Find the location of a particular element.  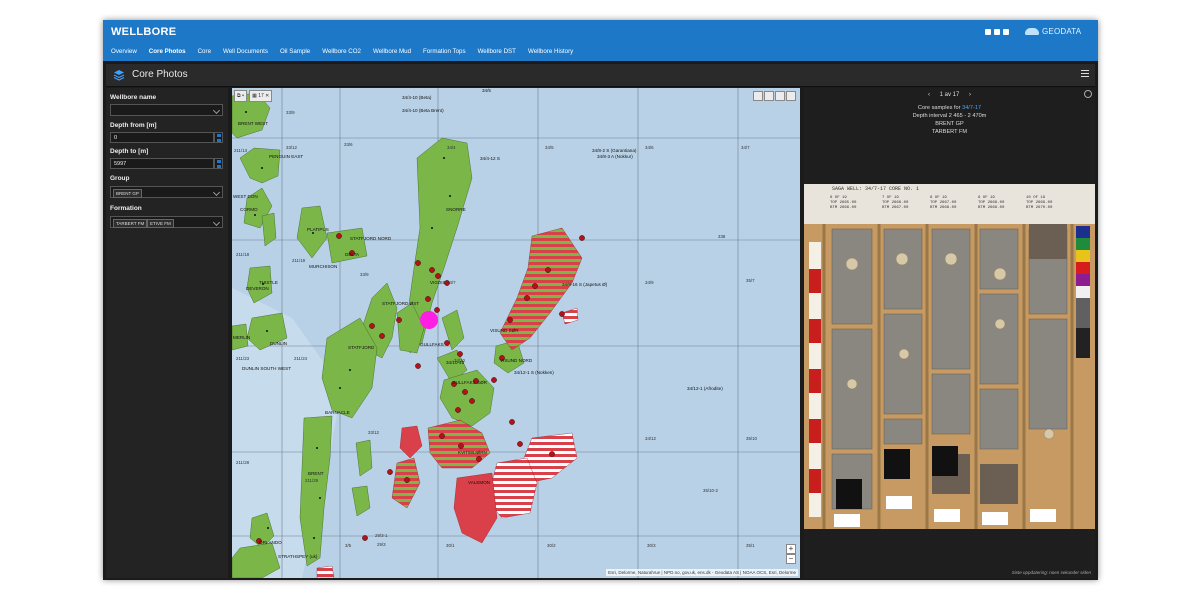

nav-oil-sample: Oil Sample is located at coordinates (295, 51).